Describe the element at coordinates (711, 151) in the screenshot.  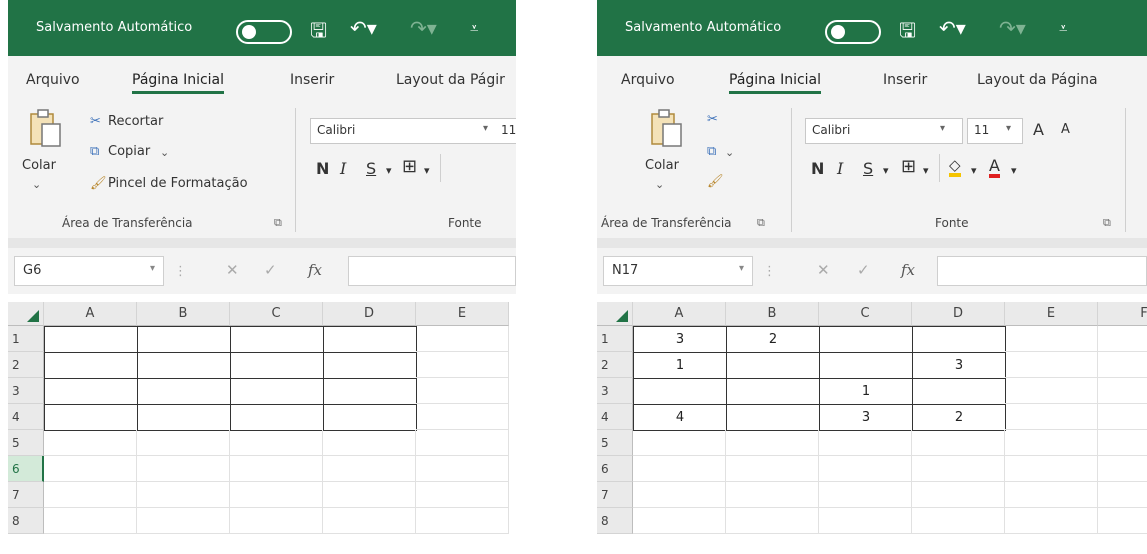
I see `copy-icon: ⧉` at that location.